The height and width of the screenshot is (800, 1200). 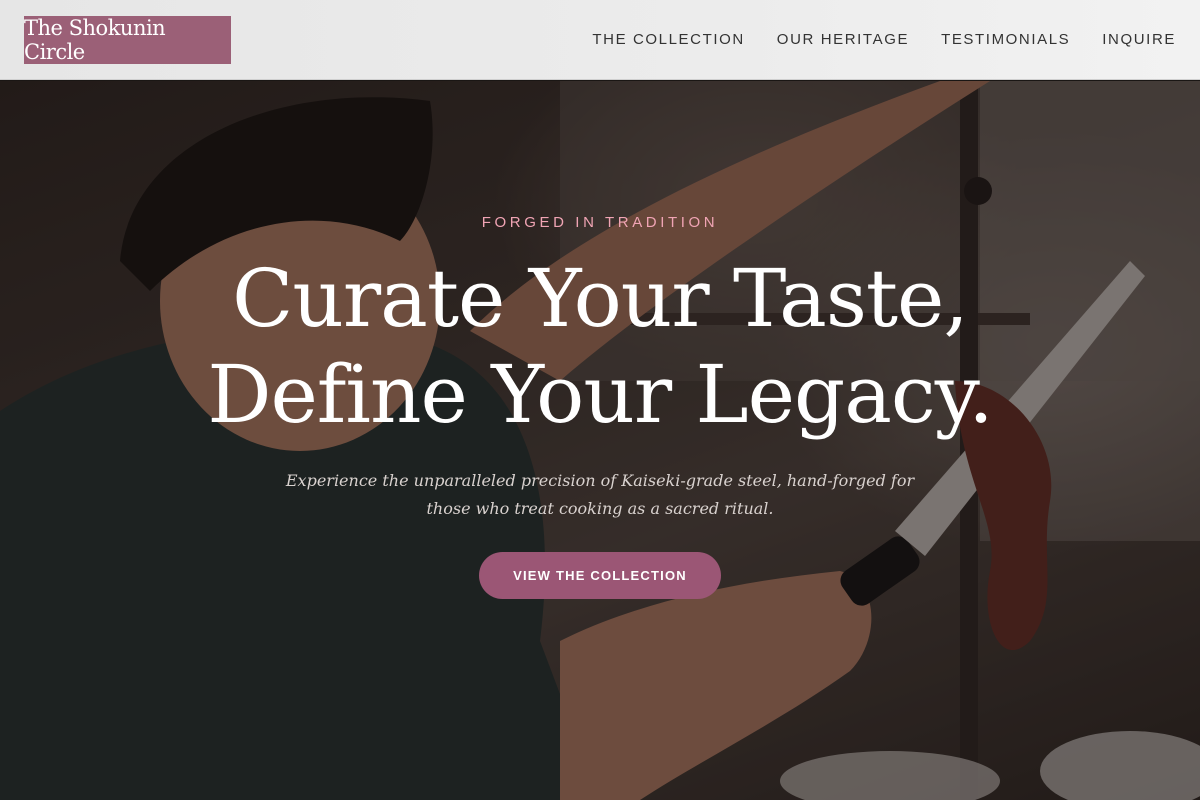 What do you see at coordinates (1005, 39) in the screenshot?
I see `nav-link-testimonials: TESTIMONIALS` at bounding box center [1005, 39].